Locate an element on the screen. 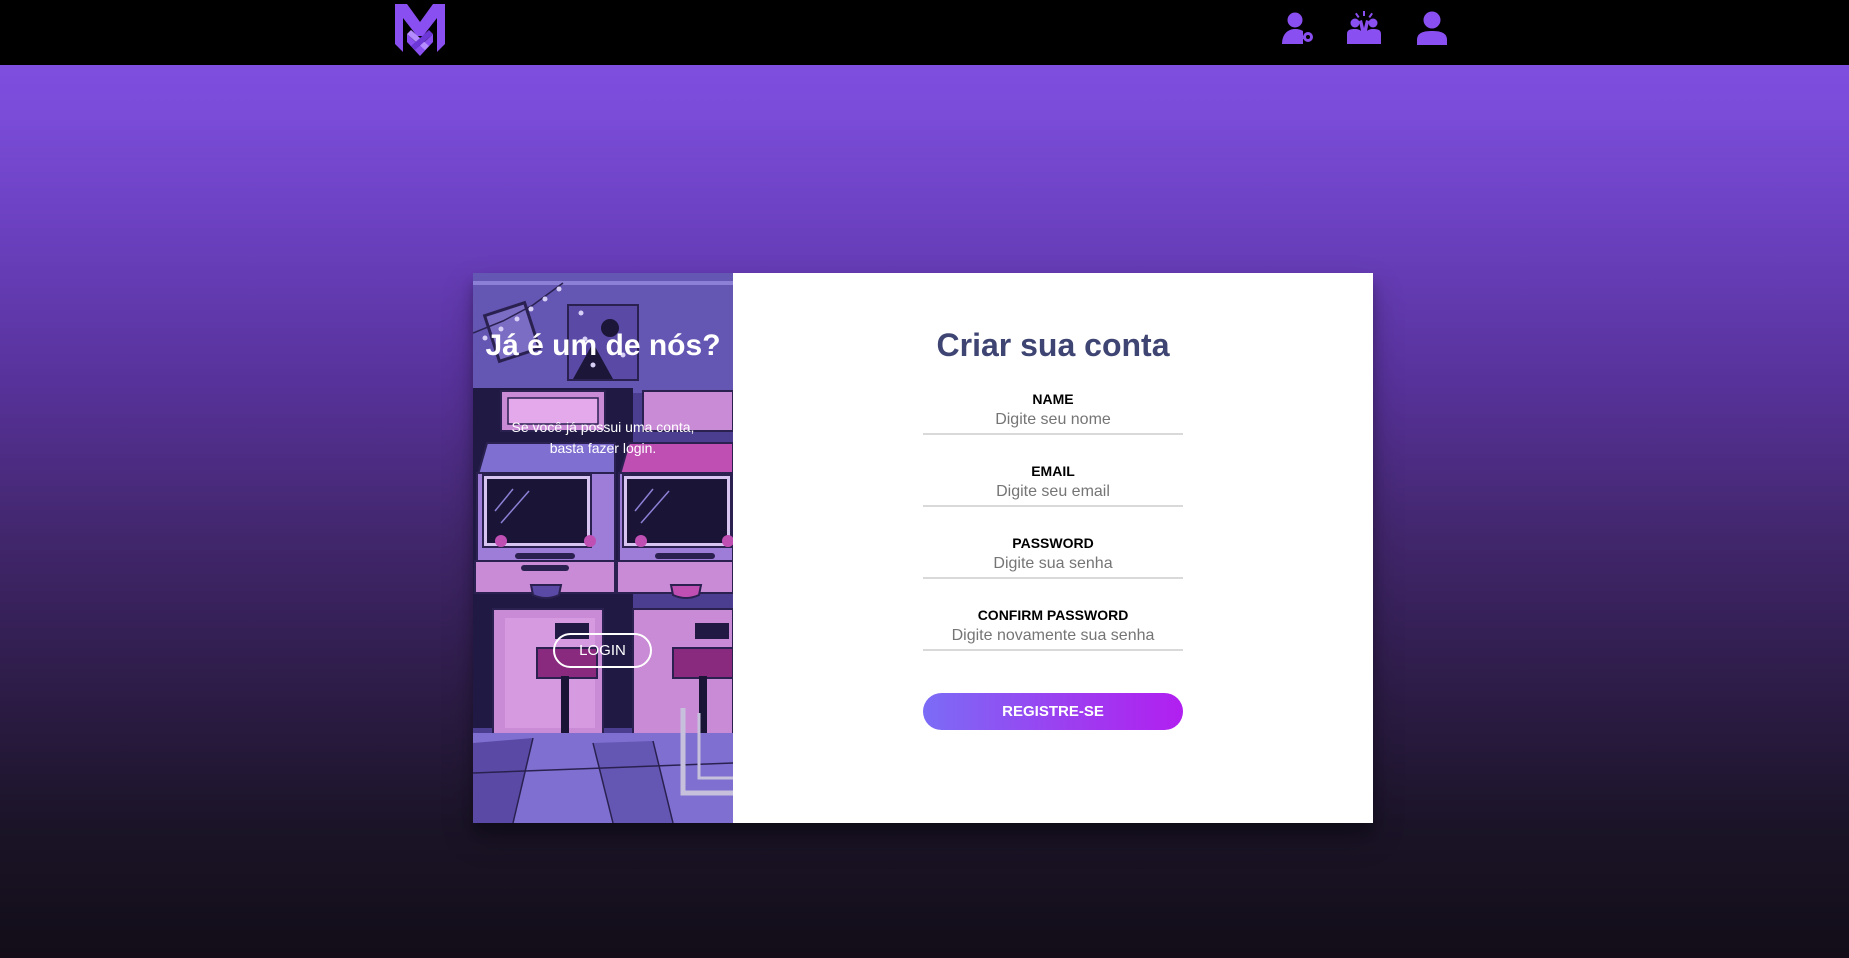 The height and width of the screenshot is (958, 1849). password-input: Digite sua senha is located at coordinates (1053, 565).